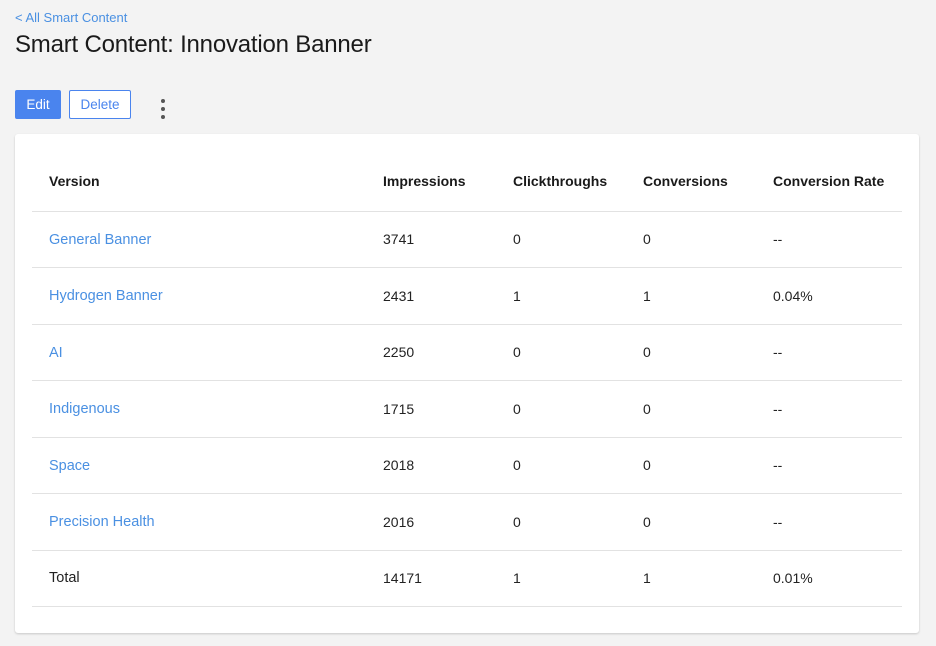 The width and height of the screenshot is (936, 646). What do you see at coordinates (424, 181) in the screenshot?
I see `header-impressions: Impressions` at bounding box center [424, 181].